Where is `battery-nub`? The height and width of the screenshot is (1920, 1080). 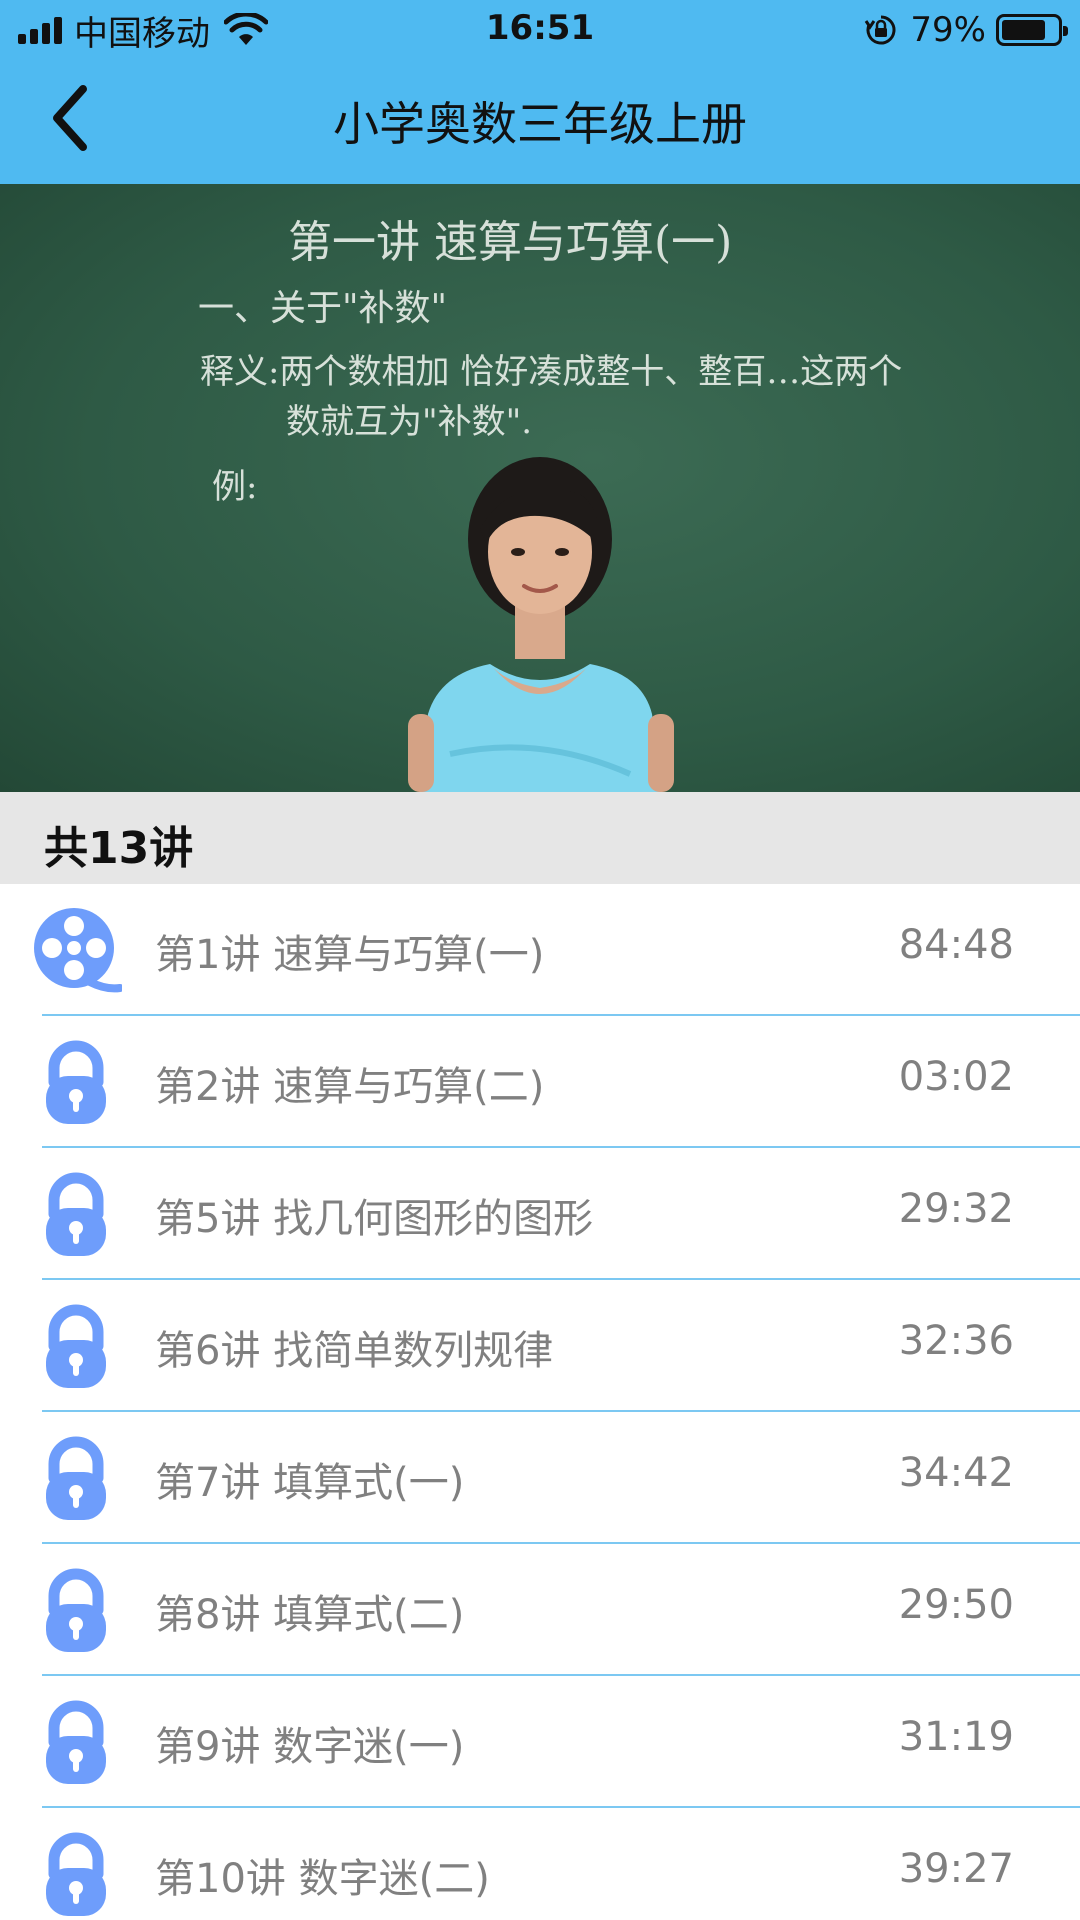 battery-nub is located at coordinates (1065, 31).